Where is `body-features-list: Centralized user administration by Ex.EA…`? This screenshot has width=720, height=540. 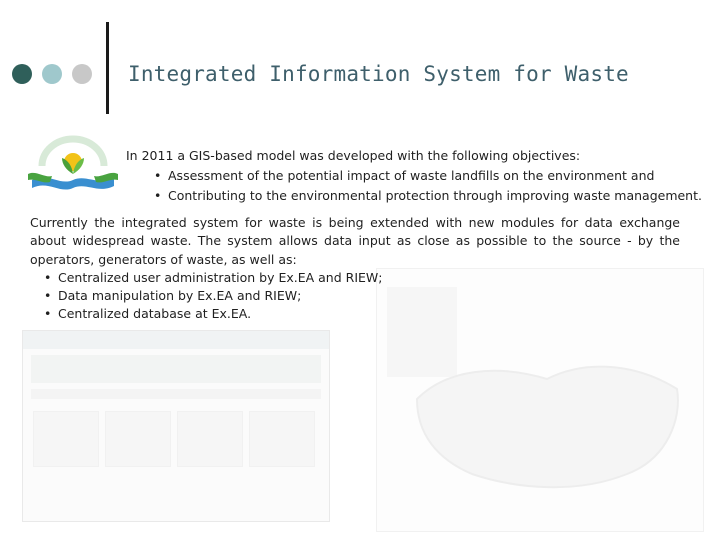
body-features-list: Centralized user administration by Ex.EA… is located at coordinates (355, 296).